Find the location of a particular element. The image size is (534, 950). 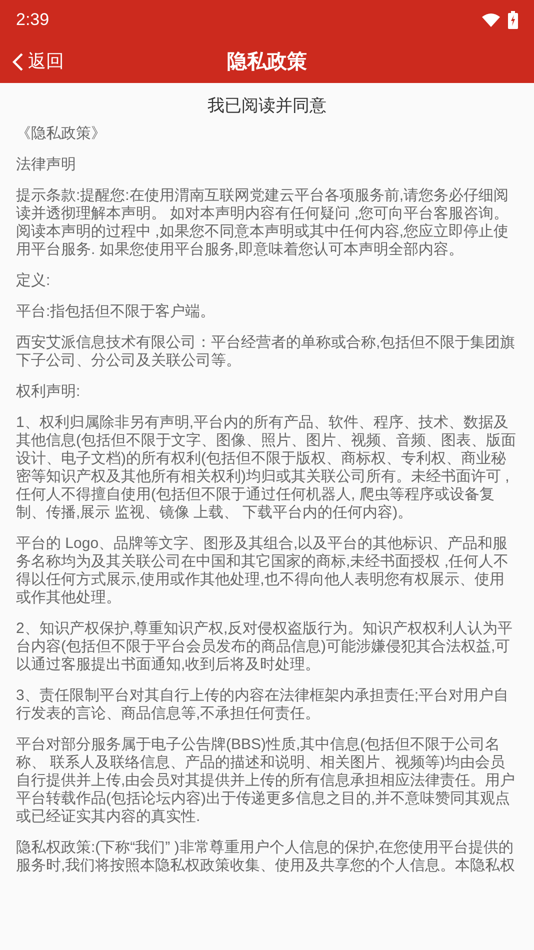

wifi-icon is located at coordinates (491, 20).